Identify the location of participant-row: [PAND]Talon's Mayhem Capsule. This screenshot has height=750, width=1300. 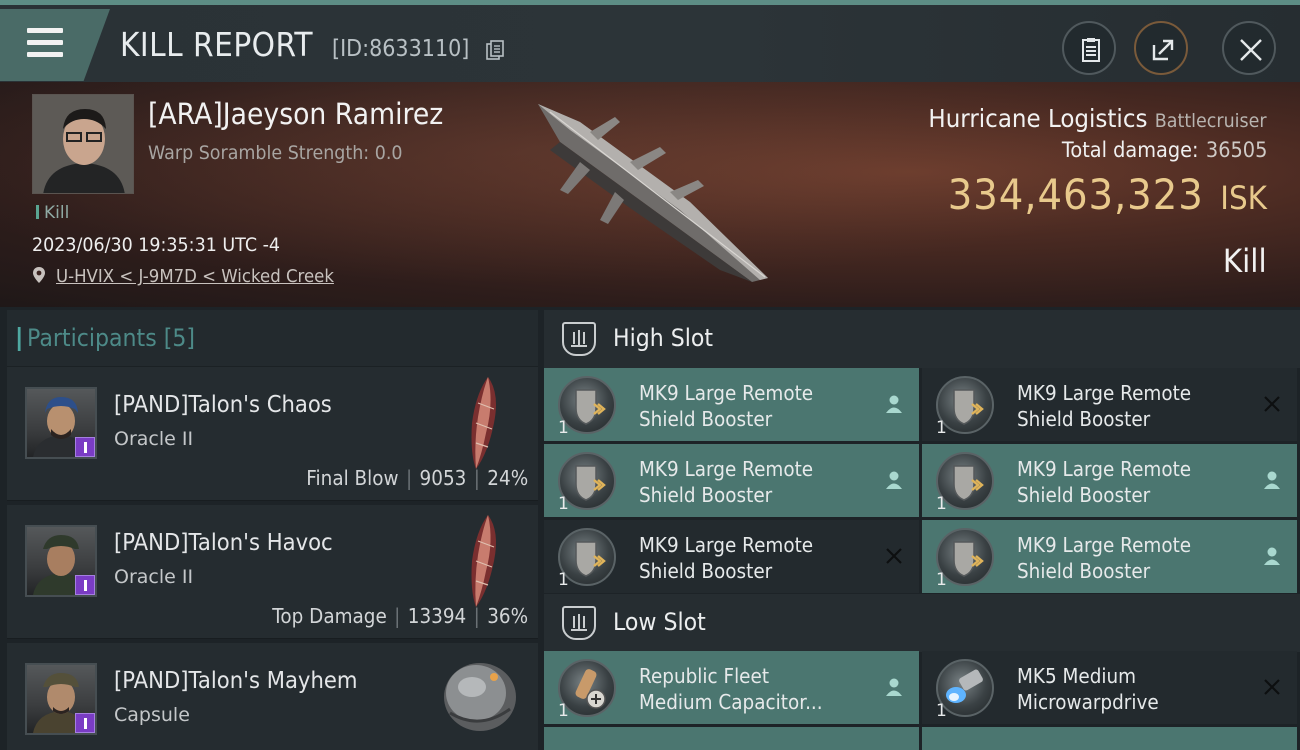
(272, 696).